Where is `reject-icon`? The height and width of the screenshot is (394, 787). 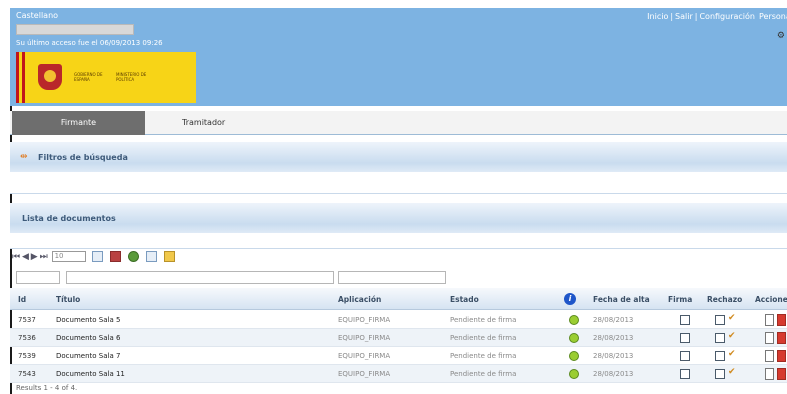
reject-icon is located at coordinates (116, 256).